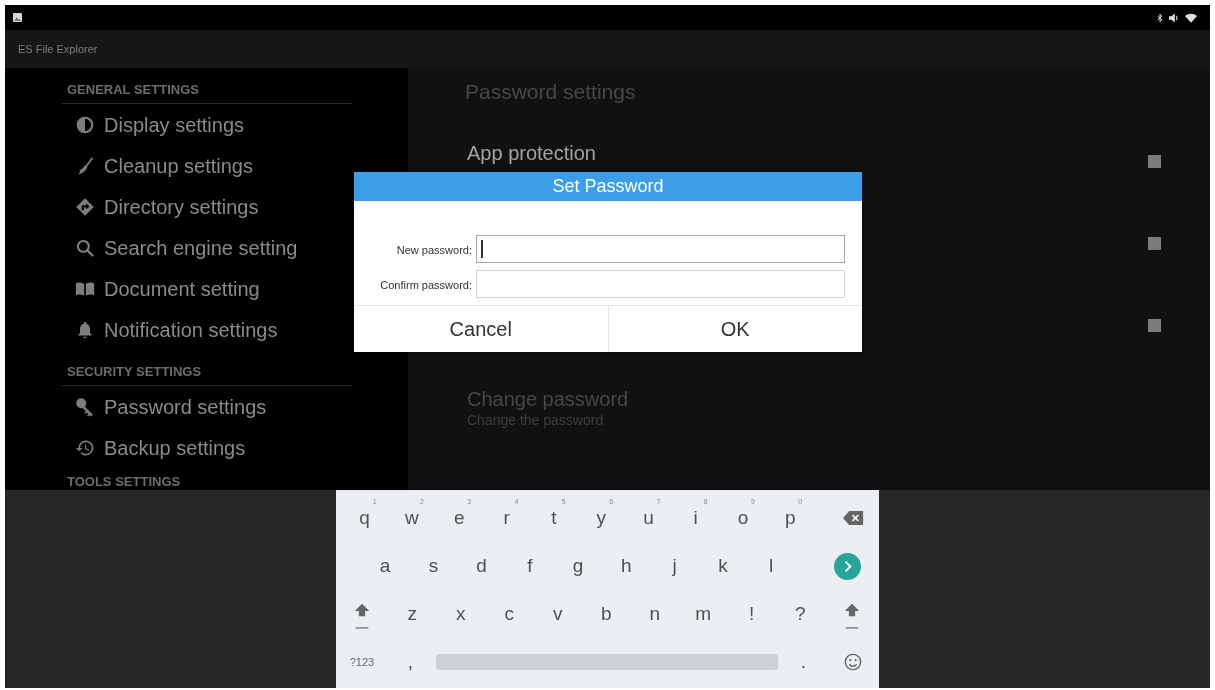 This screenshot has height=690, width=1215. I want to click on speaker-icon, so click(1174, 17).